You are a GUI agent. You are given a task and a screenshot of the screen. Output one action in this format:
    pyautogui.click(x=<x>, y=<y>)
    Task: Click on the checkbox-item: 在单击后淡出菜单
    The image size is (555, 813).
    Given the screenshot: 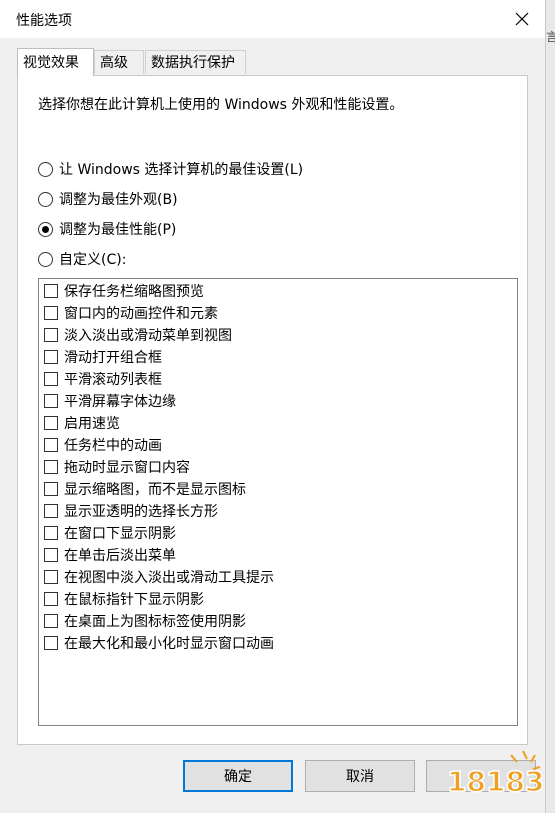 What is the action you would take?
    pyautogui.click(x=110, y=555)
    